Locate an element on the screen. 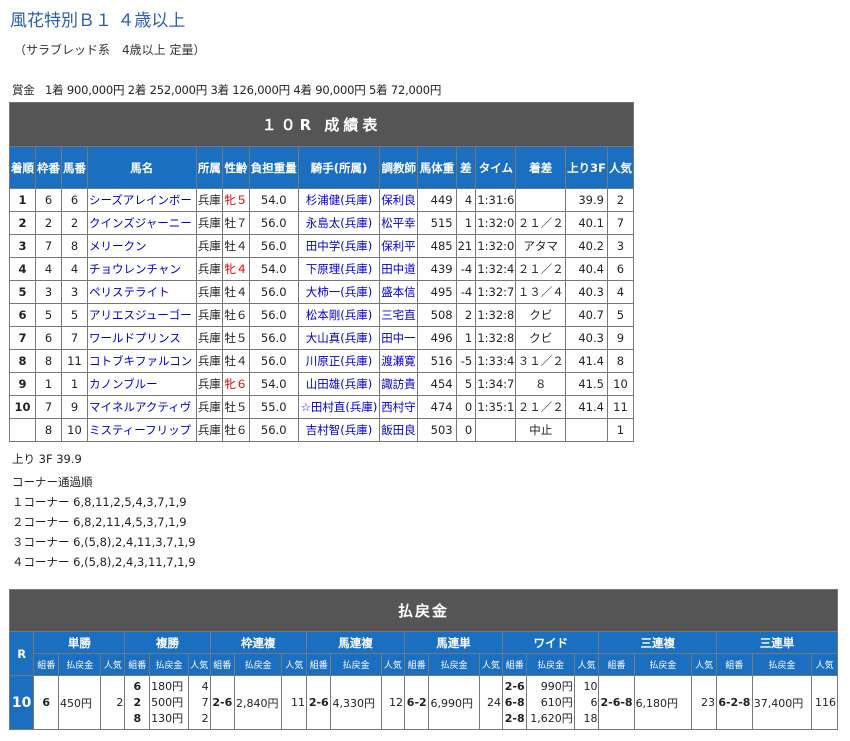  horse-name-link: ワールドプリンス is located at coordinates (135, 338).